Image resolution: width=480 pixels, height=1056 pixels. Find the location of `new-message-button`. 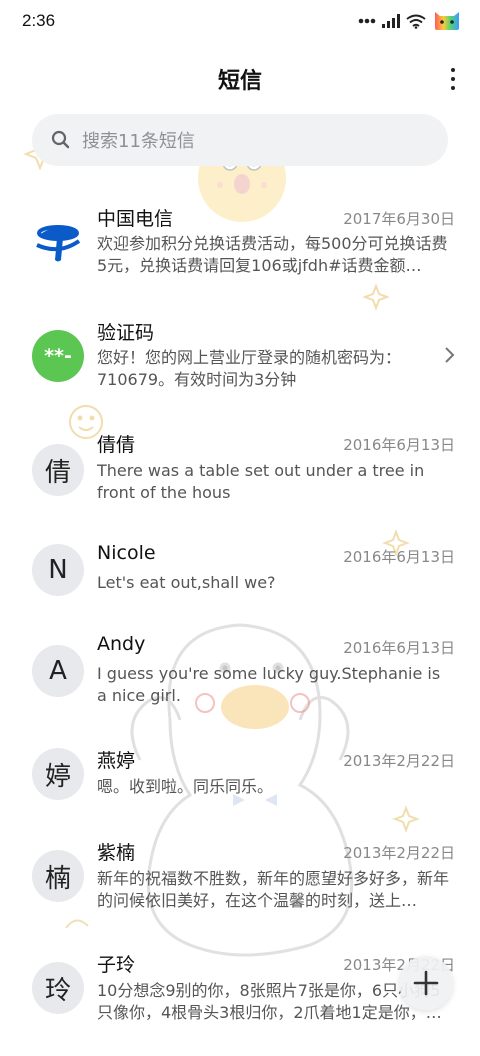

new-message-button is located at coordinates (426, 983).